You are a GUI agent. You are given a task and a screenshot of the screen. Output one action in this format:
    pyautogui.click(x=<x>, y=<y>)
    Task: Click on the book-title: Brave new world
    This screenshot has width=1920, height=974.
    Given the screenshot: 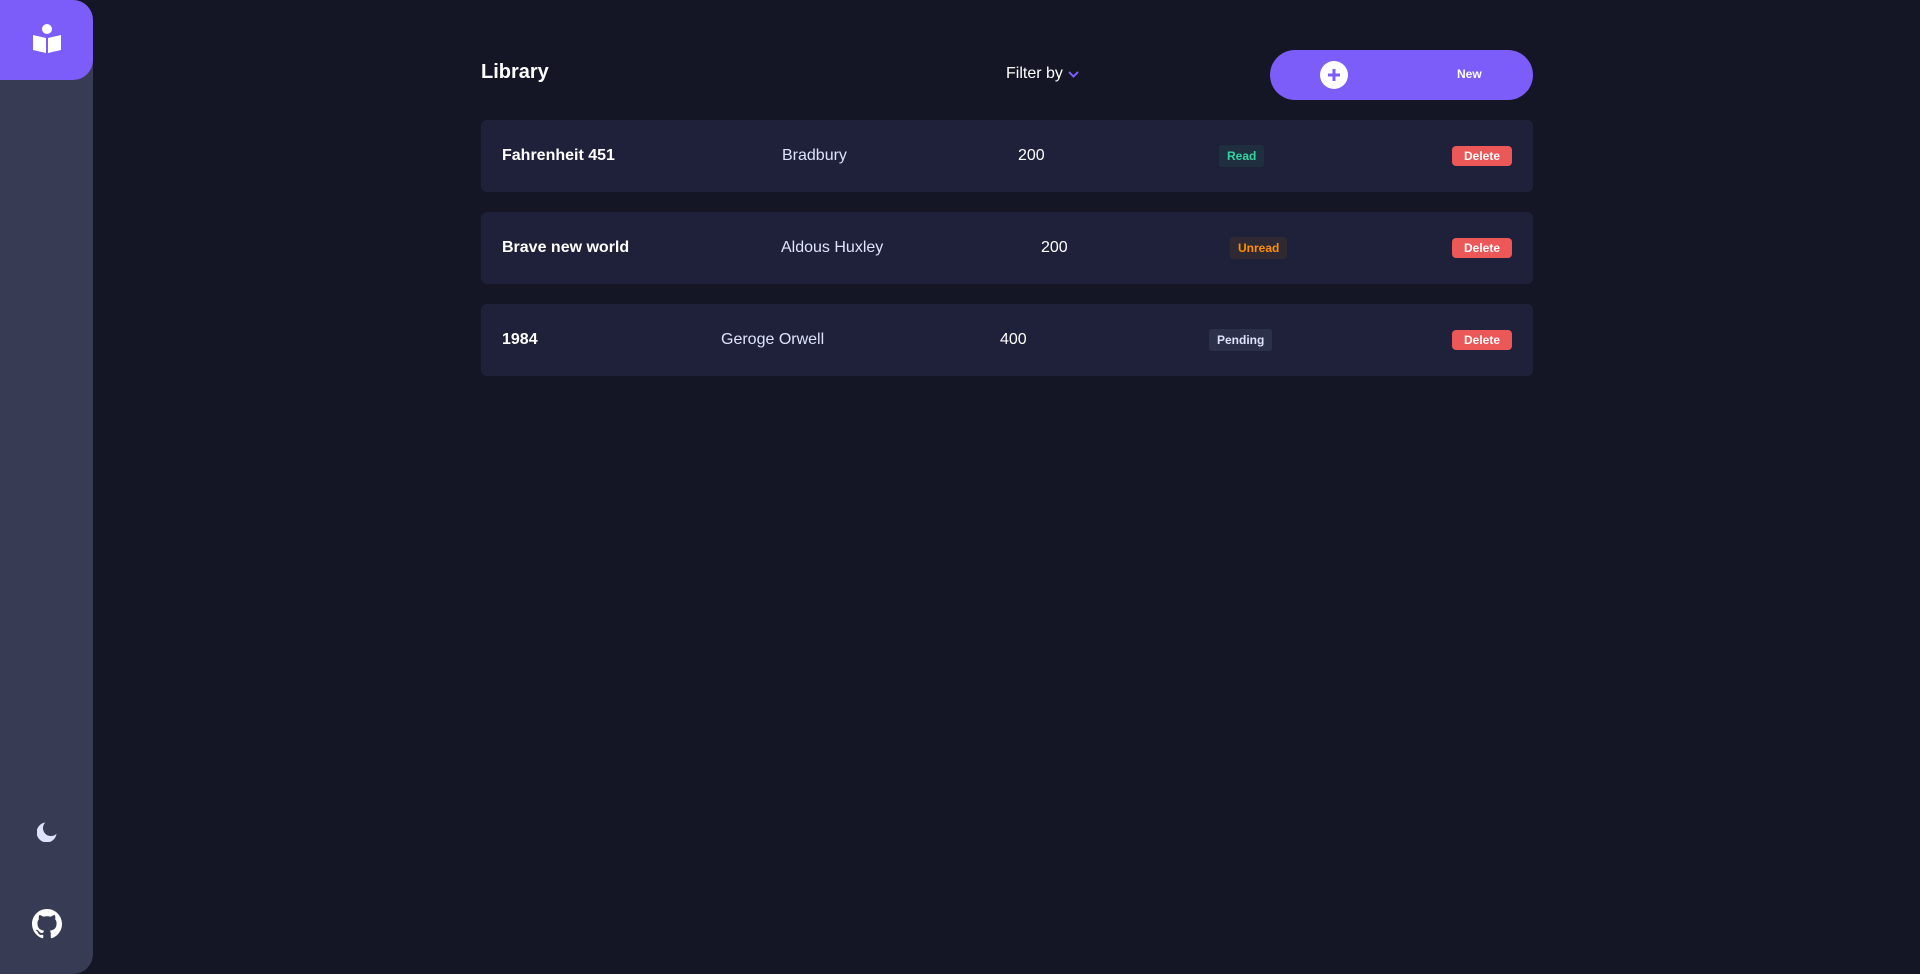 What is the action you would take?
    pyautogui.click(x=566, y=247)
    